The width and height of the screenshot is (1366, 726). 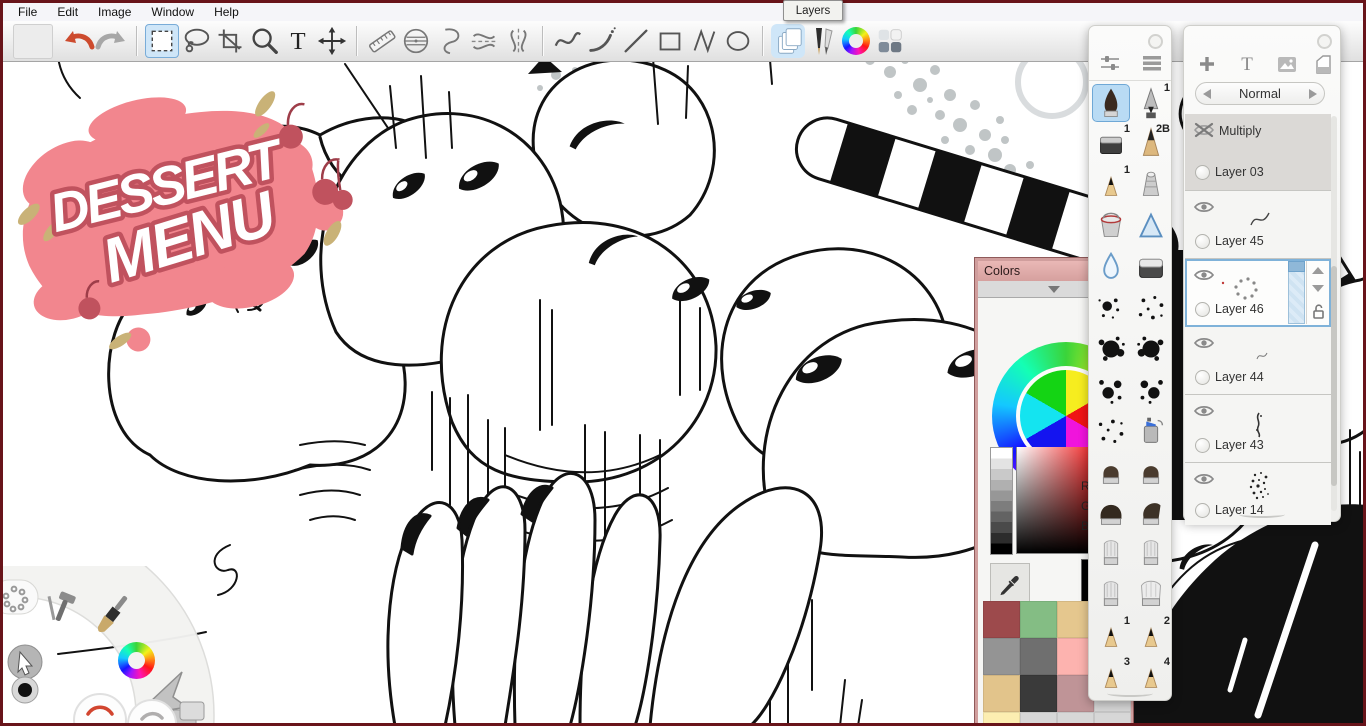 I want to click on redo-button, so click(x=112, y=41).